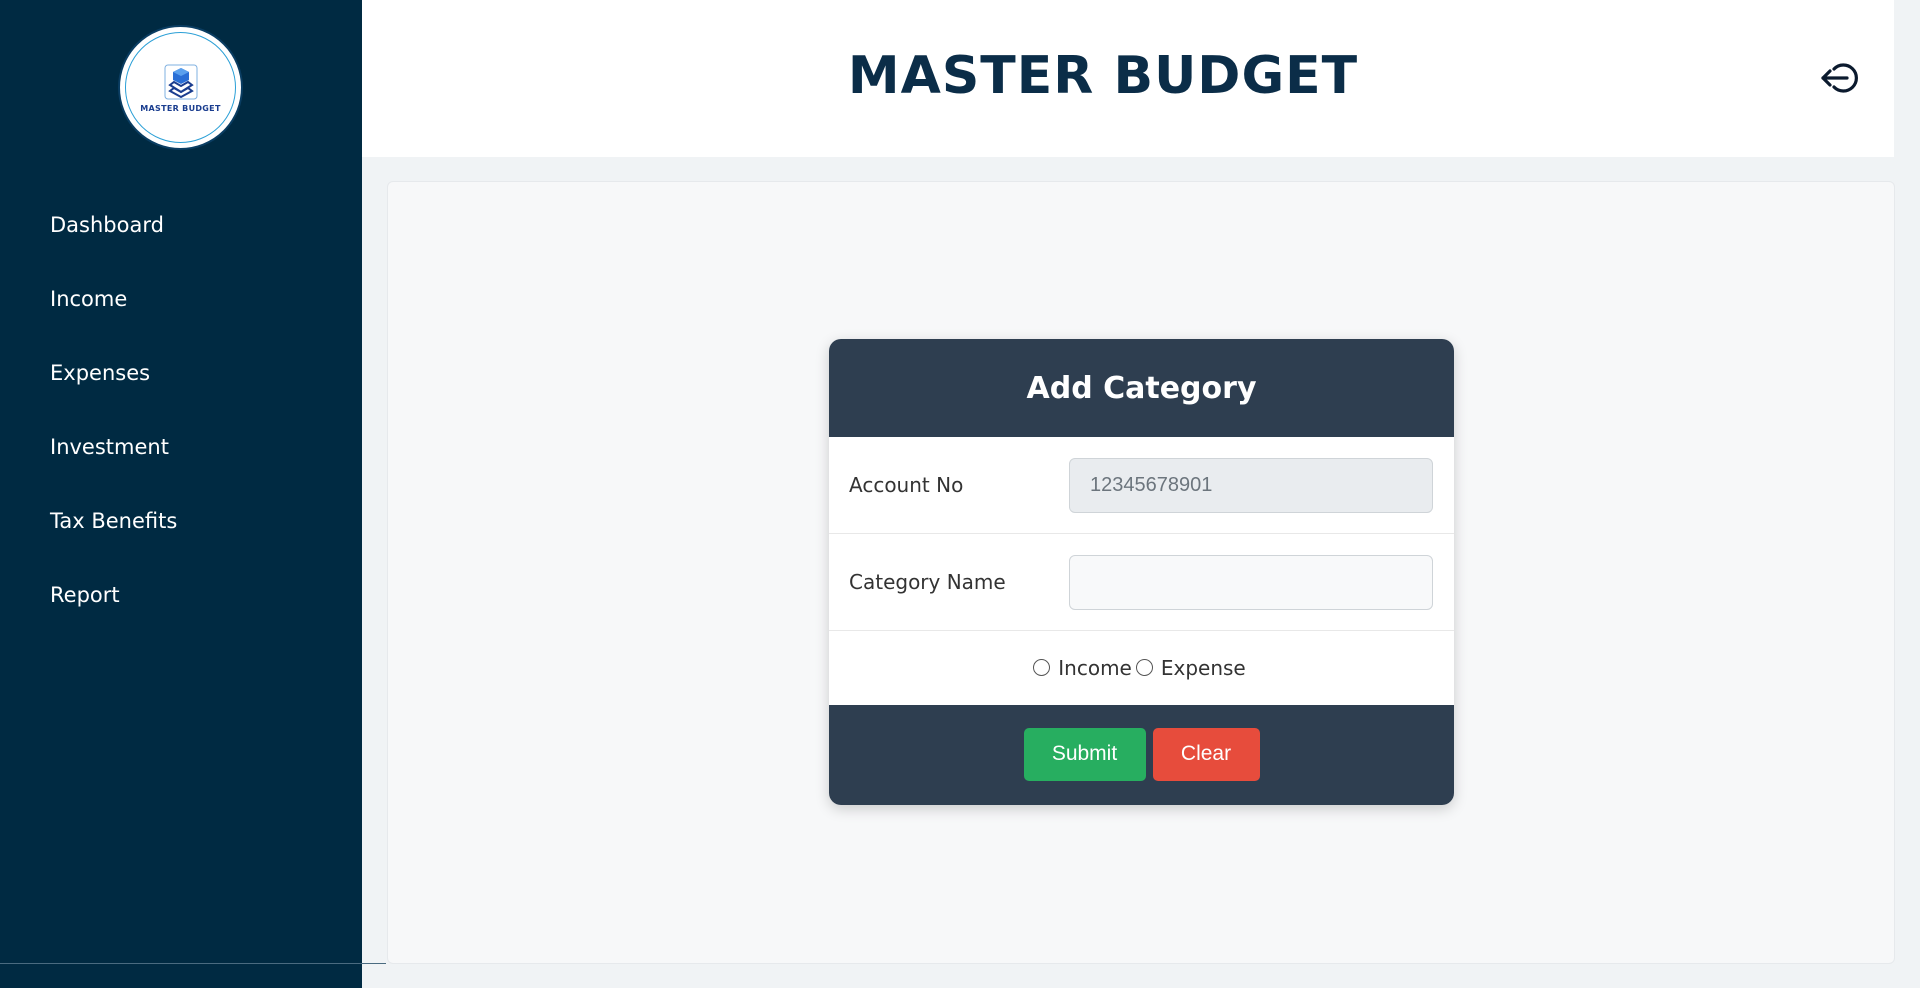 The width and height of the screenshot is (1920, 988). I want to click on expense-radio, so click(1144, 667).